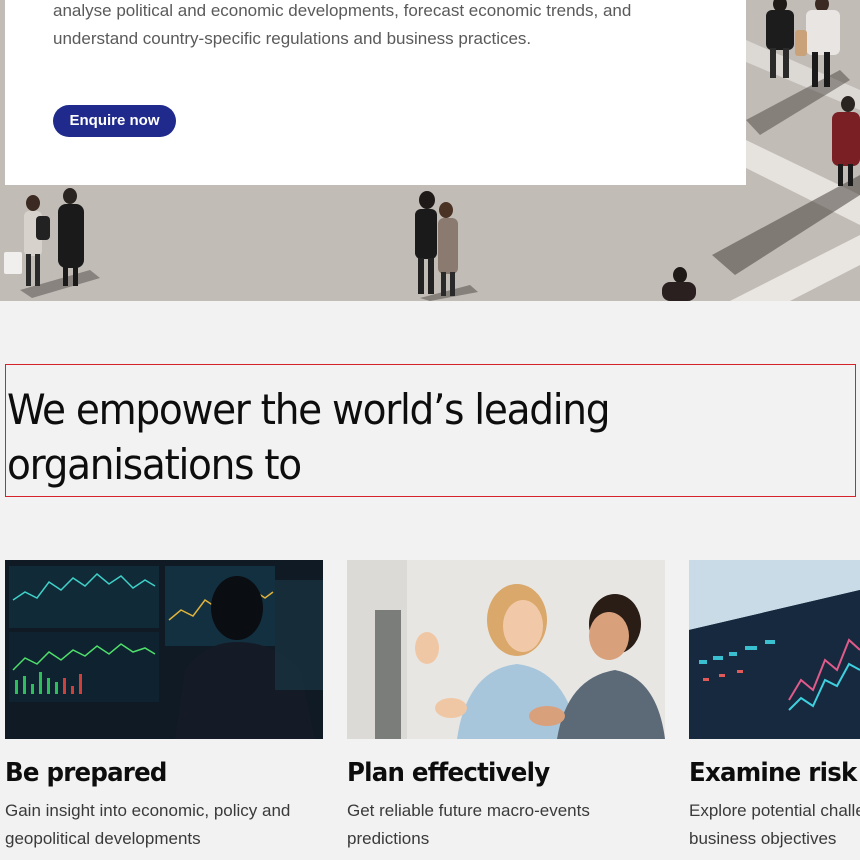 The image size is (860, 860). I want to click on card-title: Plan effectively, so click(448, 773).